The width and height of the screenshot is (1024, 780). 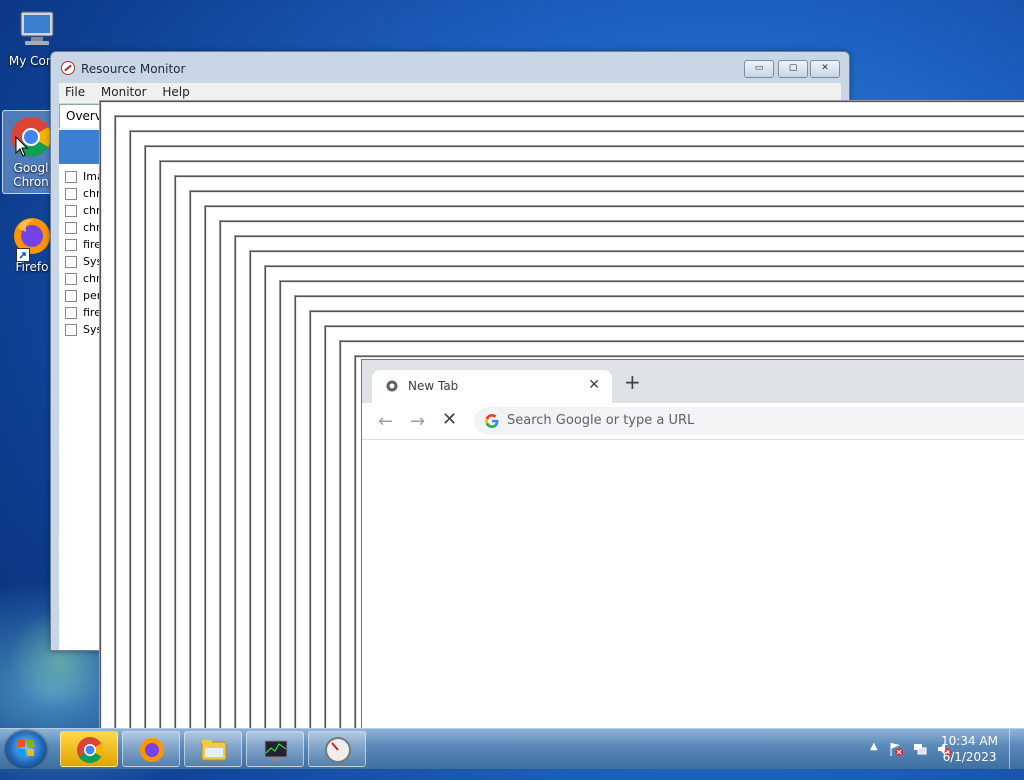 I want to click on taskbar-gauge-button, so click(x=337, y=749).